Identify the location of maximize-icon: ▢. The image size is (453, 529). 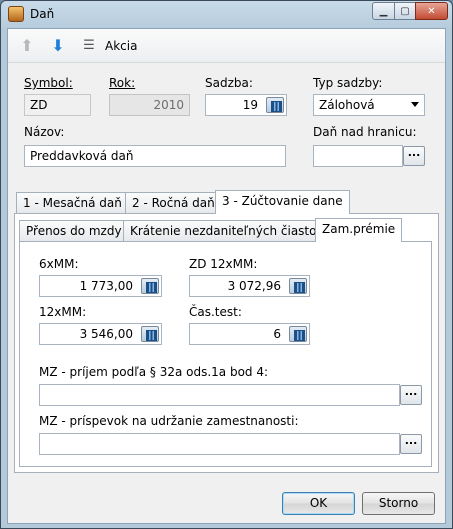
(405, 11).